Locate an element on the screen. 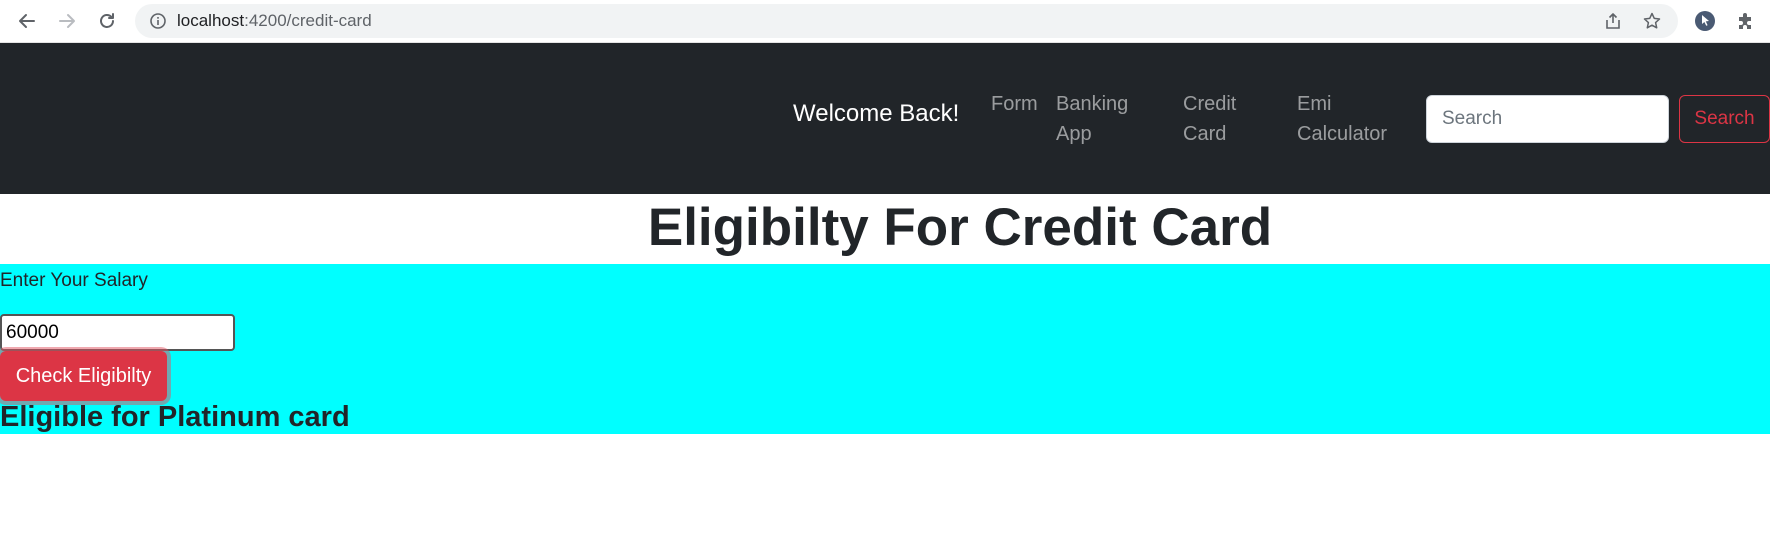 Image resolution: width=1770 pixels, height=560 pixels. salary-input is located at coordinates (117, 332).